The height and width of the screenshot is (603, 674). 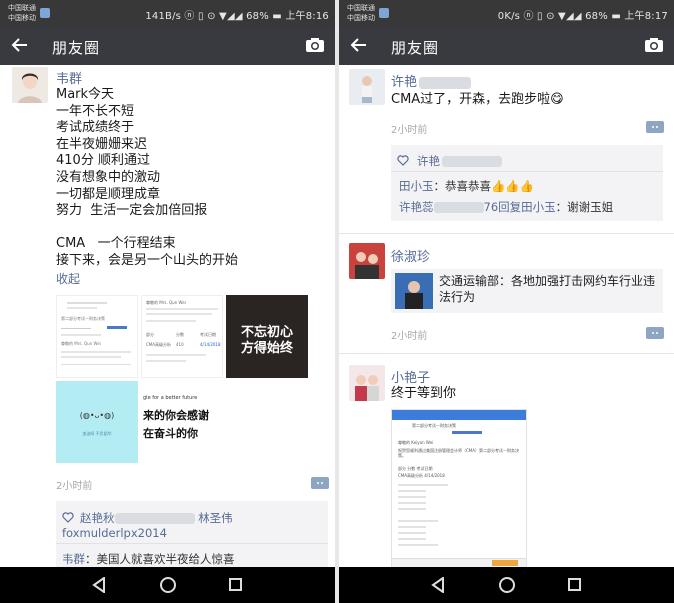 What do you see at coordinates (547, 289) in the screenshot?
I see `shared-link-title: 交通运输部：各地加强打击网约车行业违法行为` at bounding box center [547, 289].